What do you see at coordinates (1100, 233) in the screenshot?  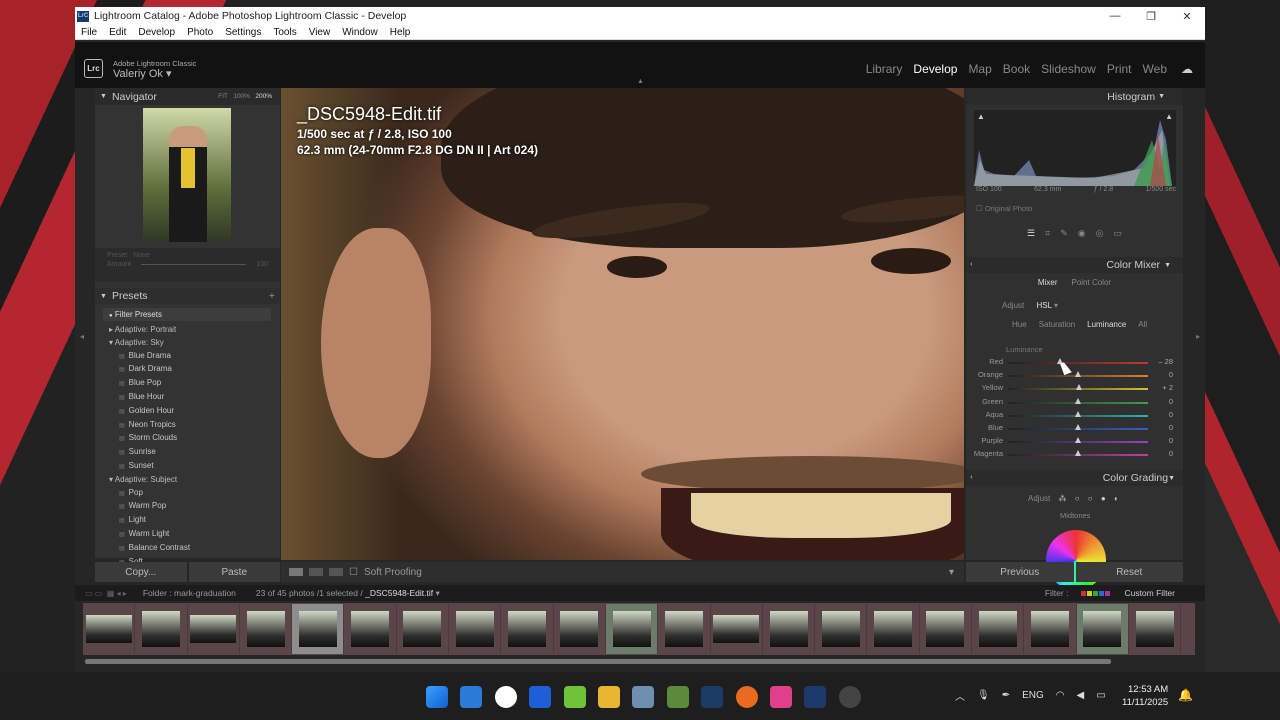 I see `masking-icon: ◎` at bounding box center [1100, 233].